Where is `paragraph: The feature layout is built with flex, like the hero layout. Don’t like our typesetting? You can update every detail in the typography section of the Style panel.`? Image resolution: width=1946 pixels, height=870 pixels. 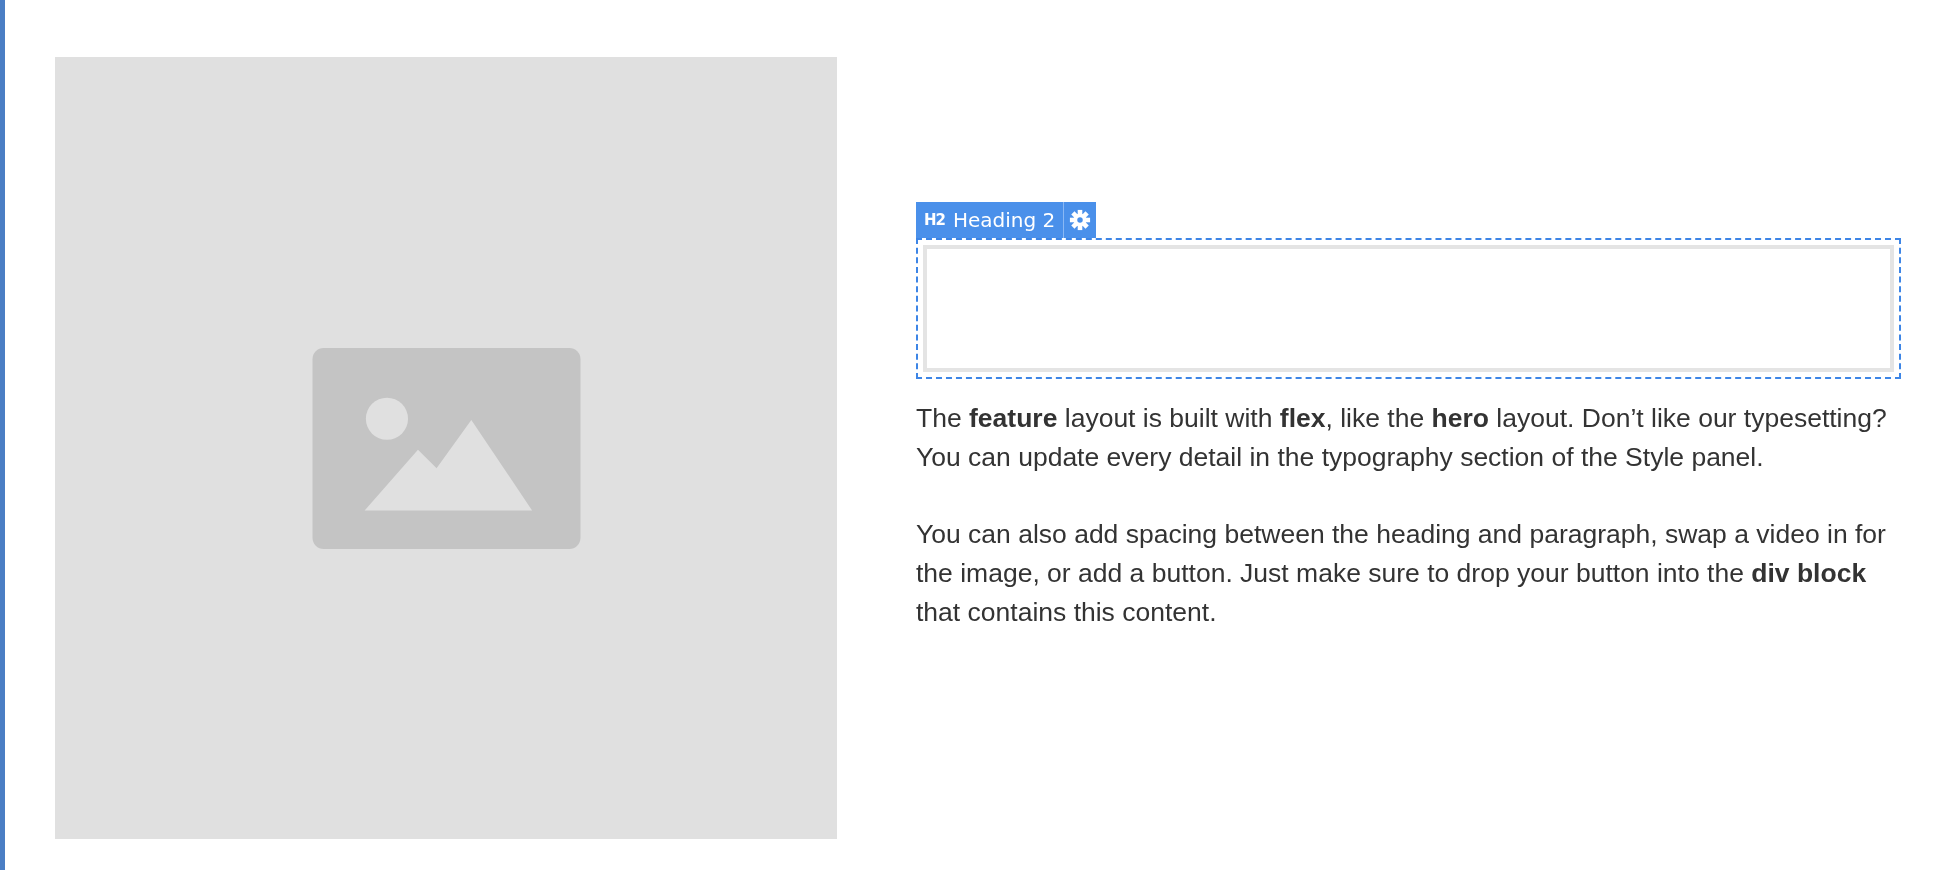 paragraph: The feature layout is built with flex, like the hero layout. Don’t like our typesetting? You can update every detail in the typography section of the Style panel. is located at coordinates (1402, 438).